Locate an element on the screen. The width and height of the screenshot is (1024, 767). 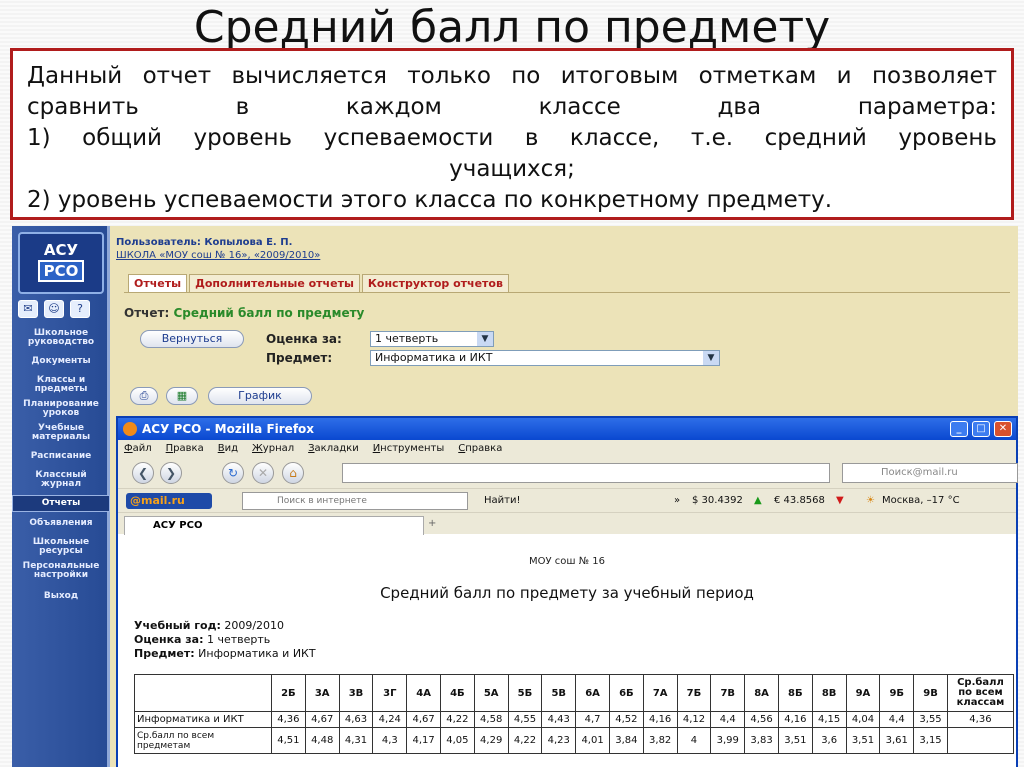
chart-button: График is located at coordinates (260, 396).